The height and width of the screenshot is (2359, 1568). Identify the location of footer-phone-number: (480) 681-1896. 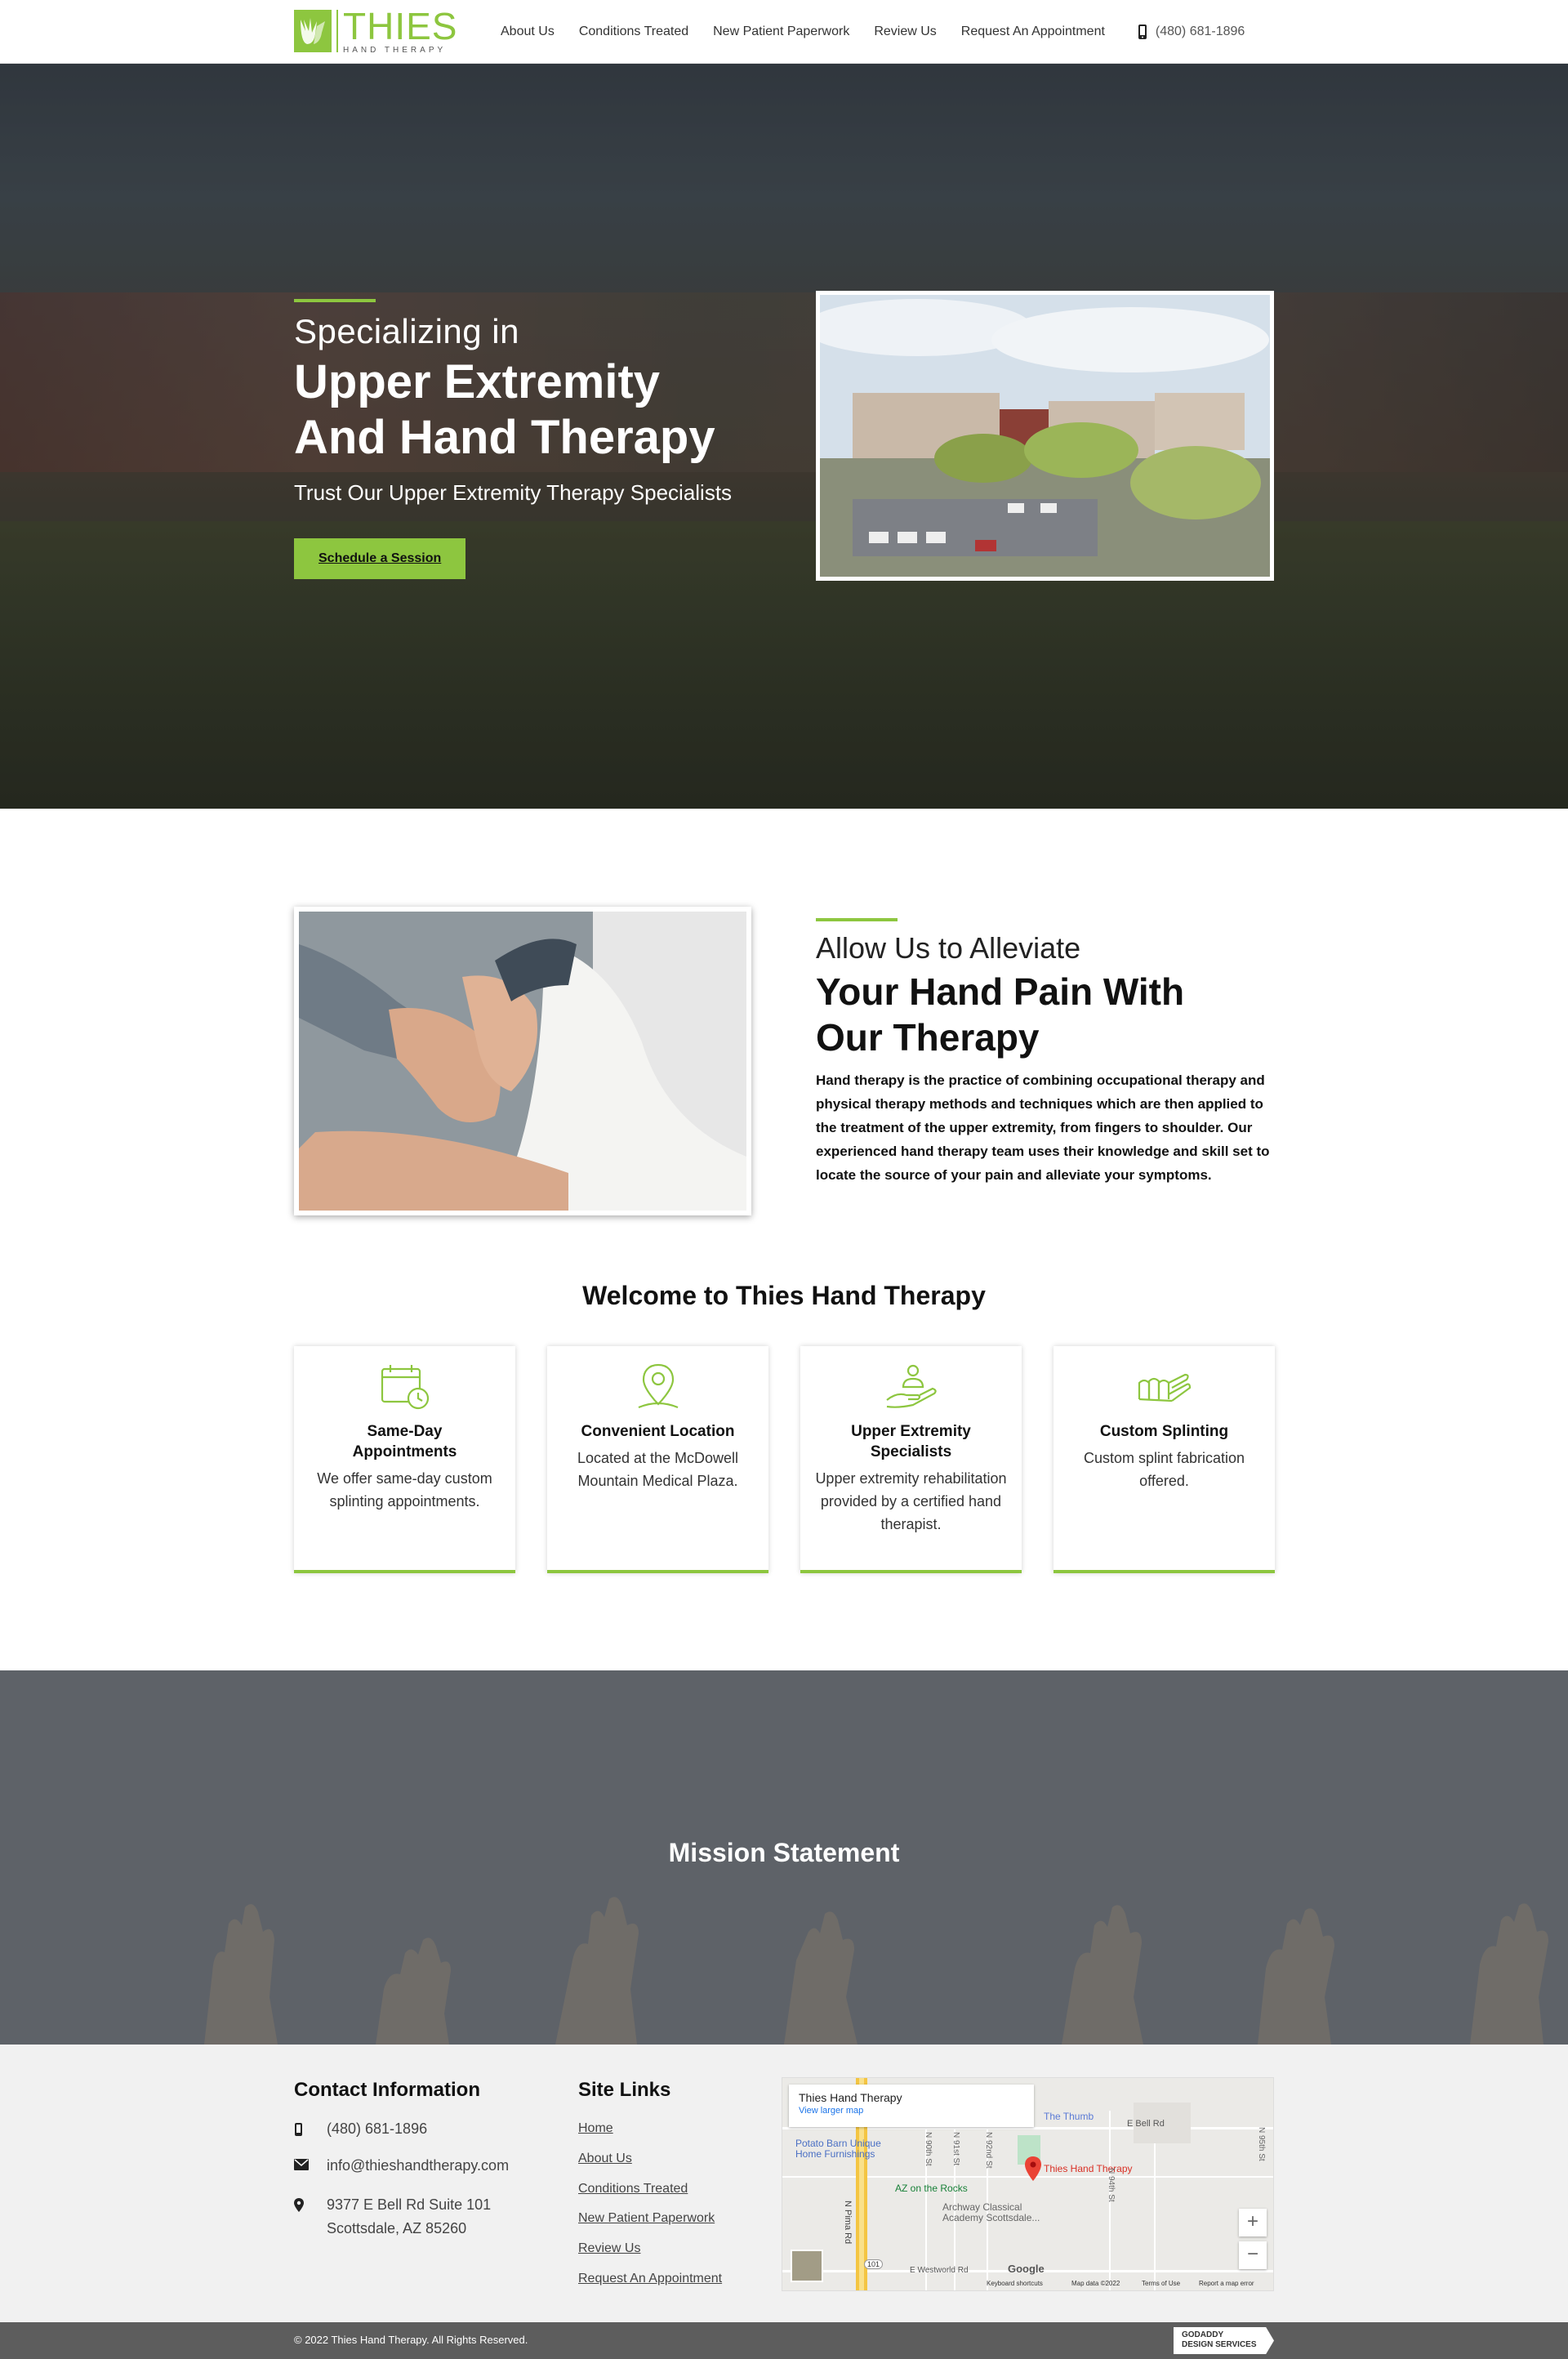
(377, 2128).